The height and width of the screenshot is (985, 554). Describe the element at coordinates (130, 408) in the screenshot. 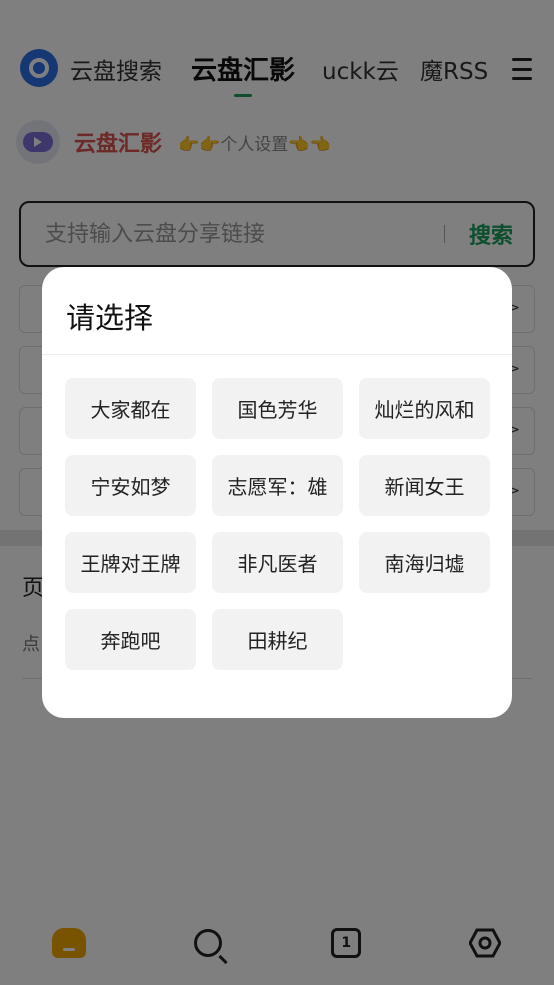

I see `option-button: 大家都在` at that location.